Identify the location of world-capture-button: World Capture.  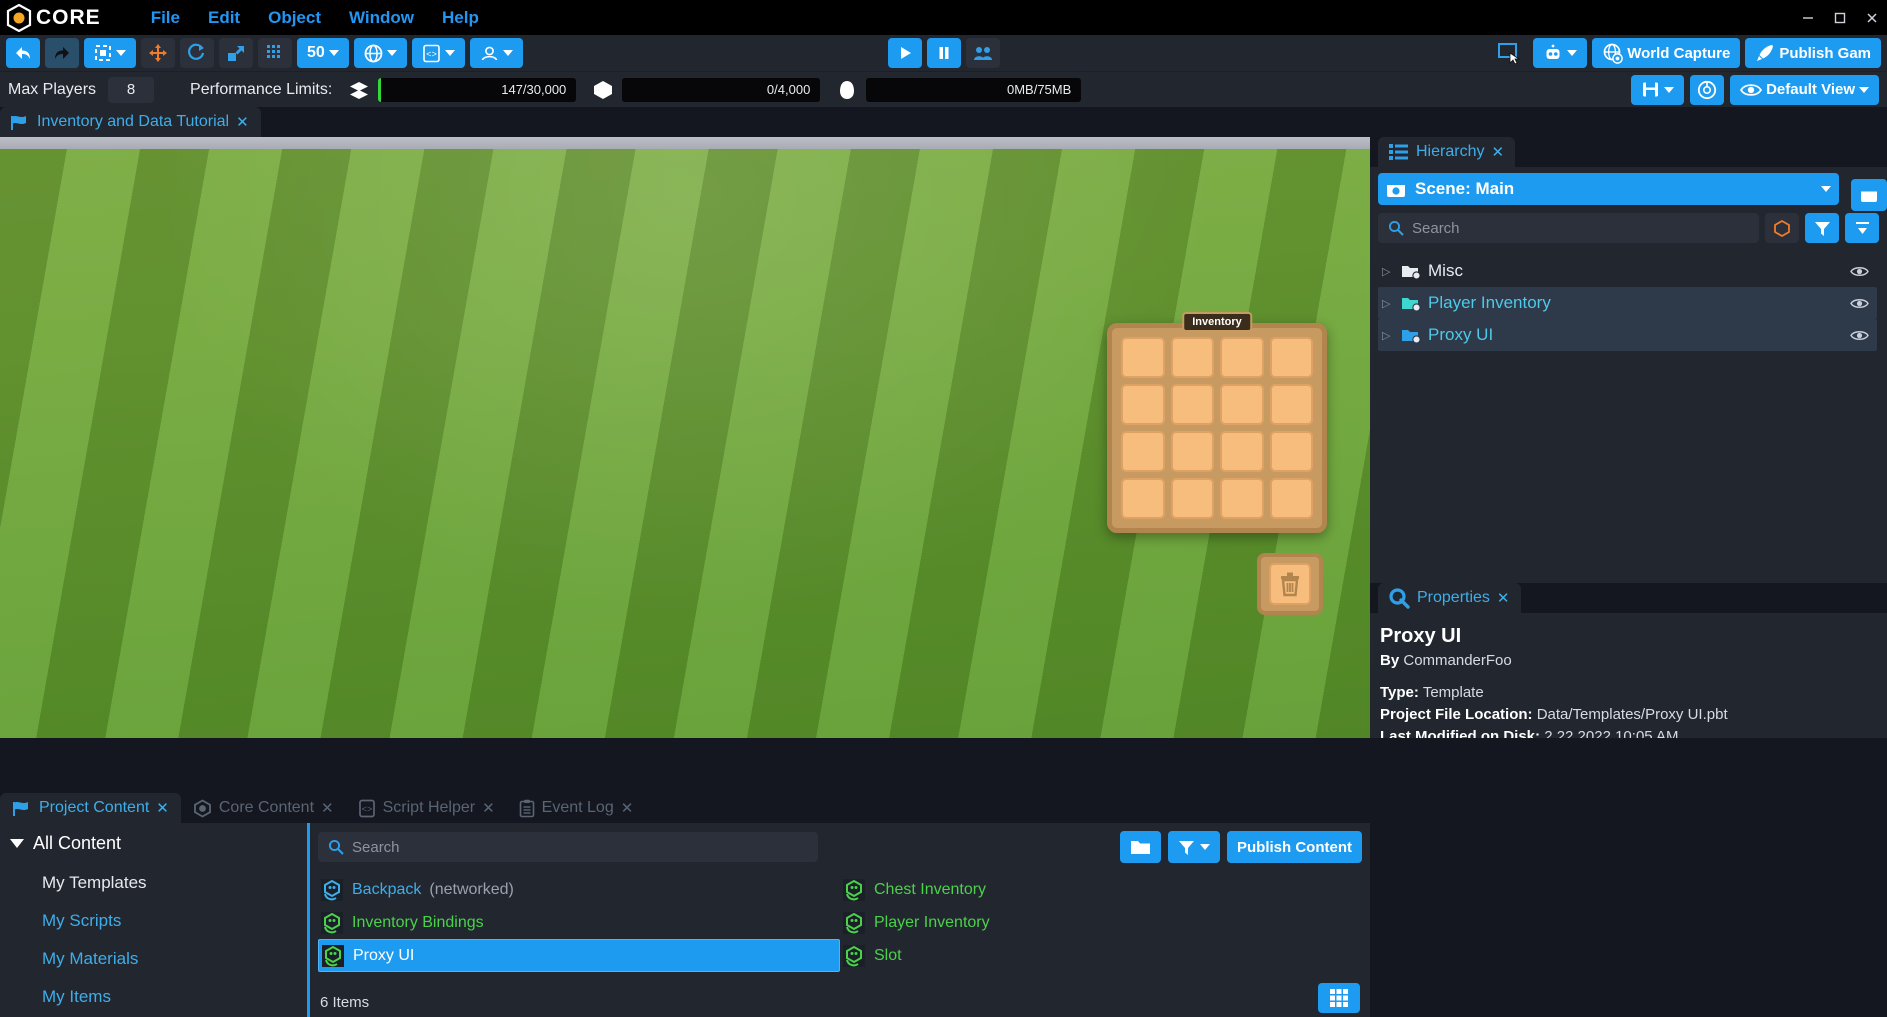
(1666, 53).